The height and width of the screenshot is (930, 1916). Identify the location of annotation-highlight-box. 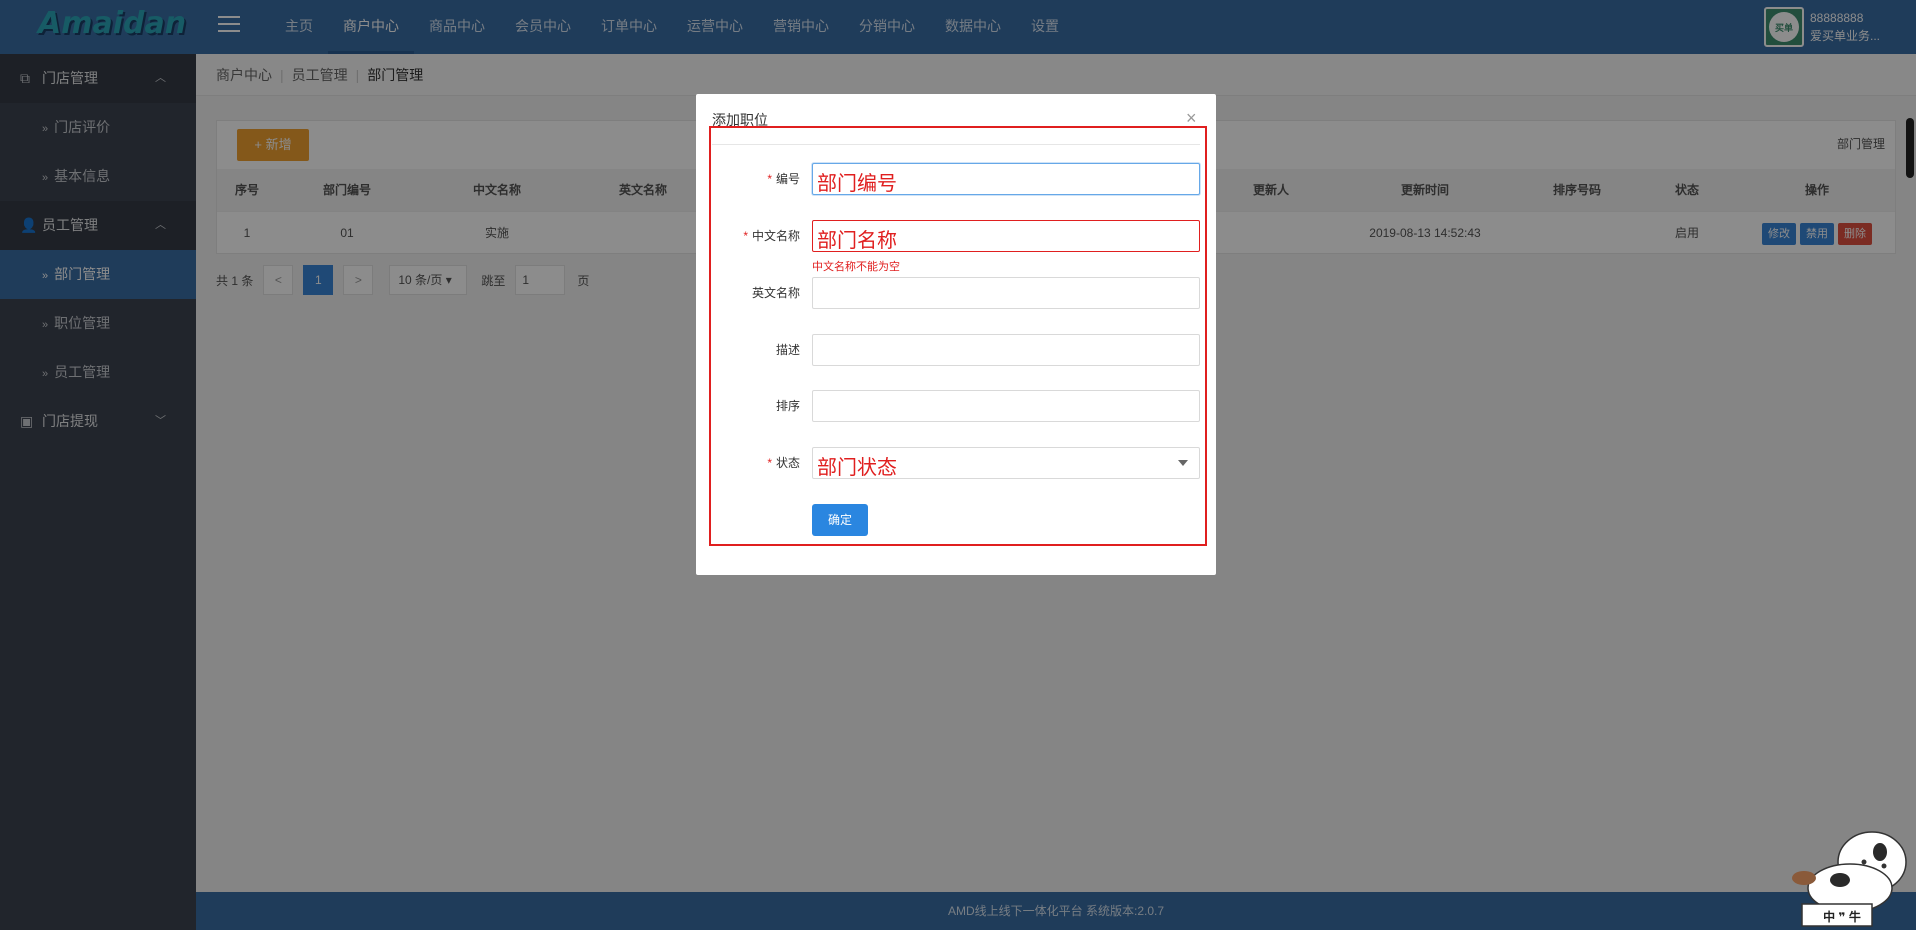
(958, 336).